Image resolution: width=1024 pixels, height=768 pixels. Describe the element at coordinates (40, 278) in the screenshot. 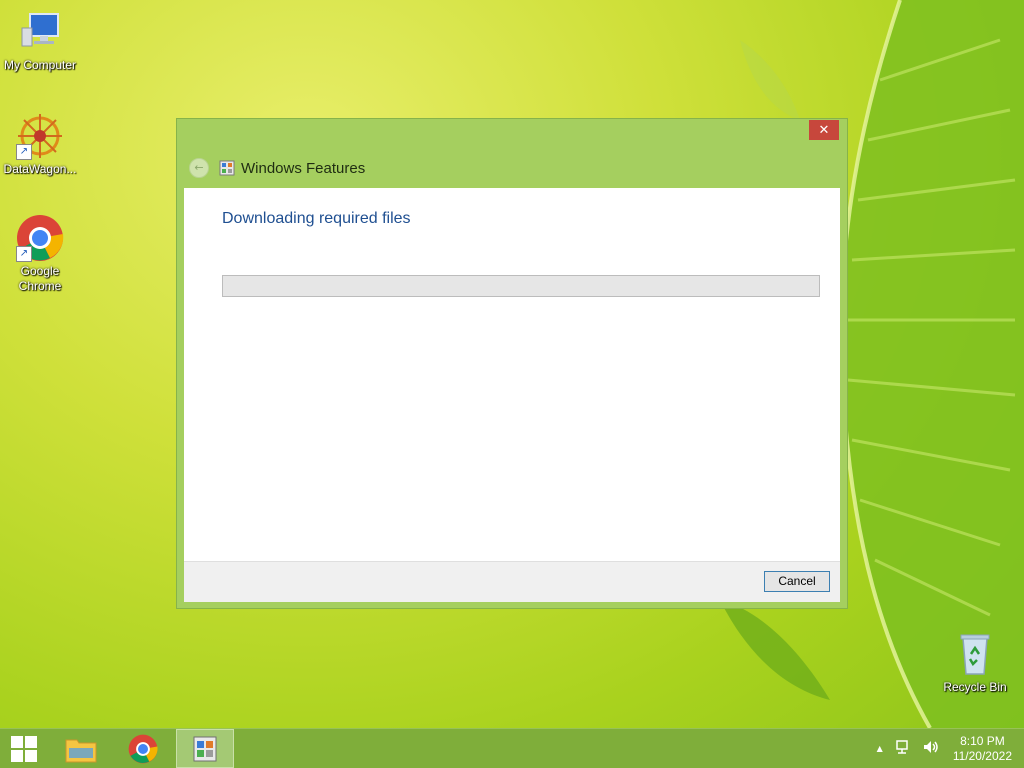

I see `desktop-icon-label: Google Chrome` at that location.